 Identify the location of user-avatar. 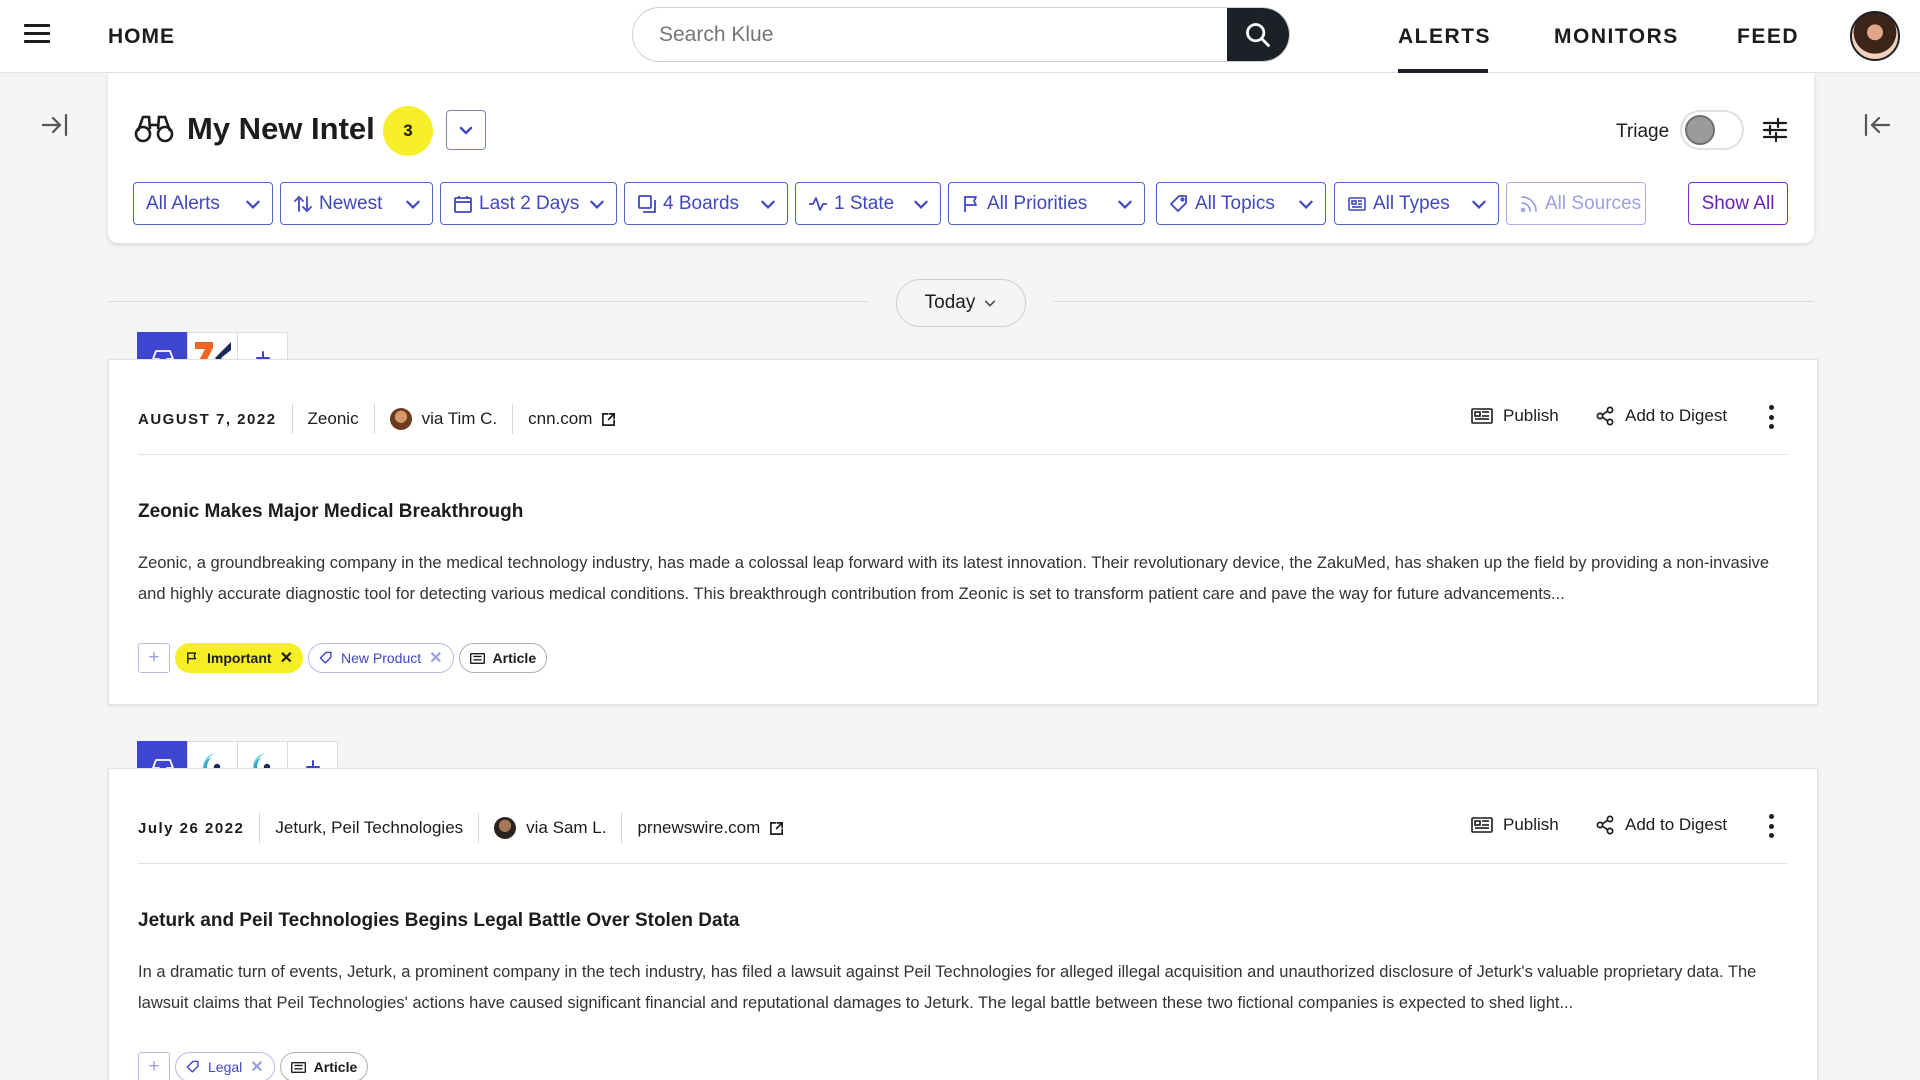
(1875, 36).